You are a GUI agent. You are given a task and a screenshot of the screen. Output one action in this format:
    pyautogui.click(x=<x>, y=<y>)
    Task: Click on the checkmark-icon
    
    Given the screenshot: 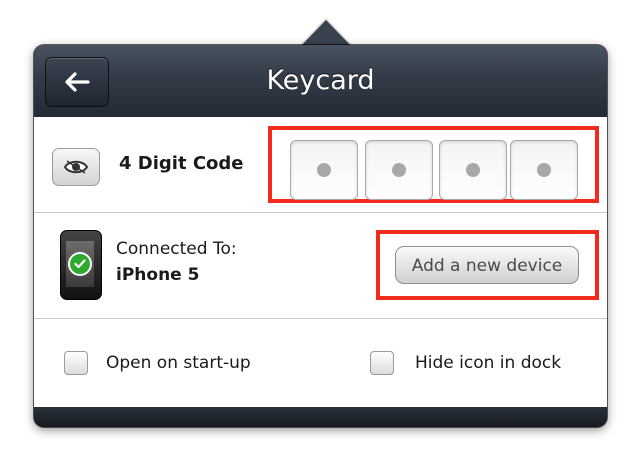 What is the action you would take?
    pyautogui.click(x=80, y=264)
    